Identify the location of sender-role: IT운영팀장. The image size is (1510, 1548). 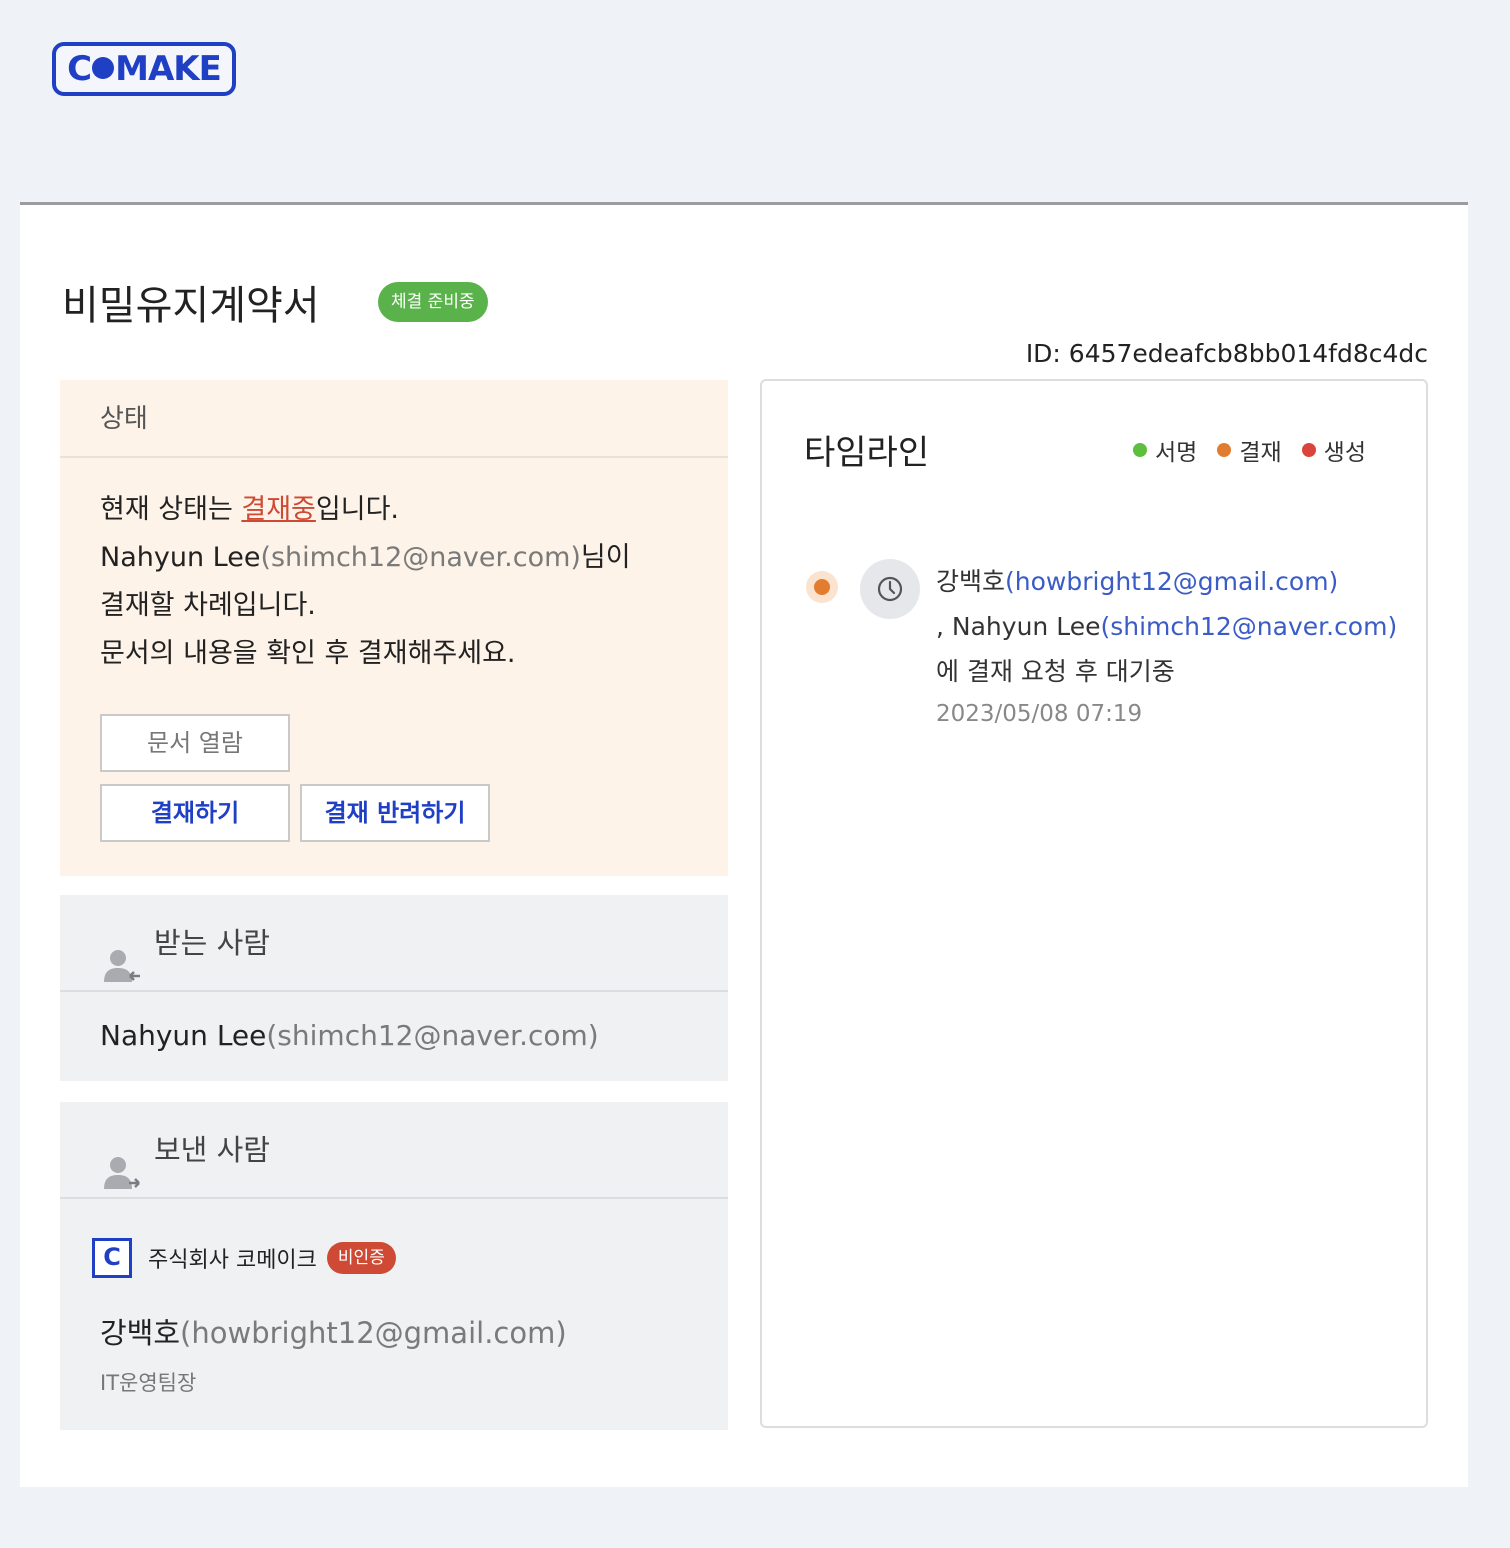
(148, 1383).